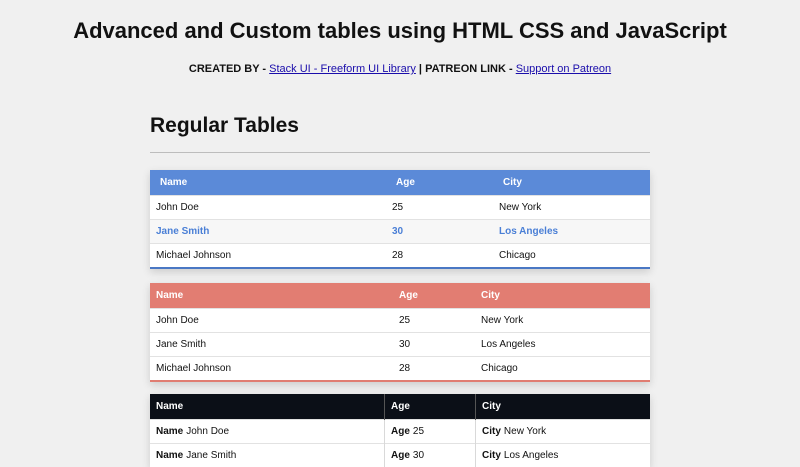 This screenshot has height=467, width=800. I want to click on table-row: NameJane Smith Age30 CityLos Angeles, so click(400, 455).